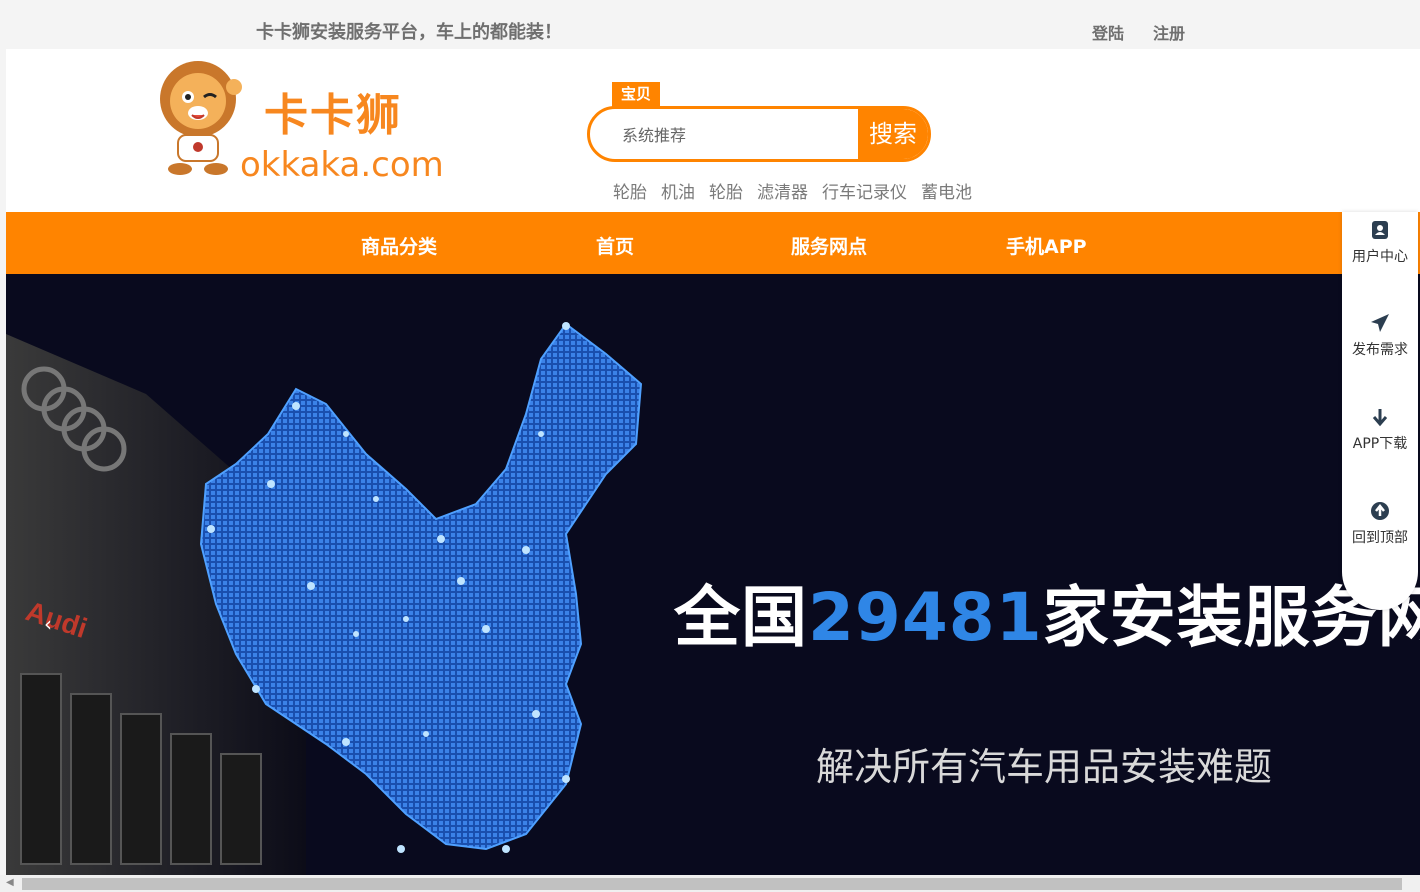 The width and height of the screenshot is (1420, 892). Describe the element at coordinates (615, 245) in the screenshot. I see `nav-item-home: 首页` at that location.